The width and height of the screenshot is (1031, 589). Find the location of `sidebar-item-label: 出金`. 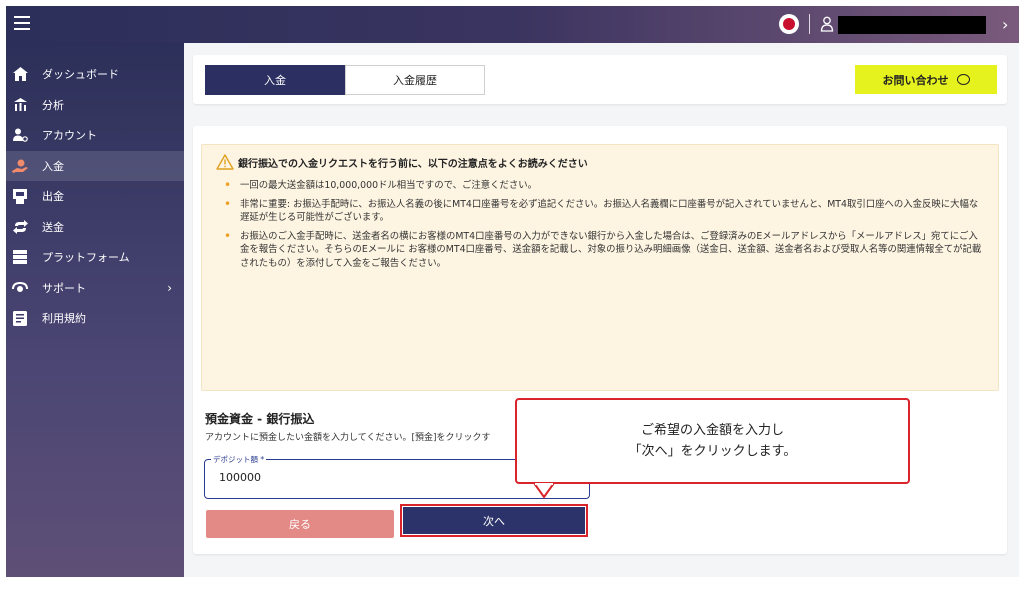

sidebar-item-label: 出金 is located at coordinates (53, 197).